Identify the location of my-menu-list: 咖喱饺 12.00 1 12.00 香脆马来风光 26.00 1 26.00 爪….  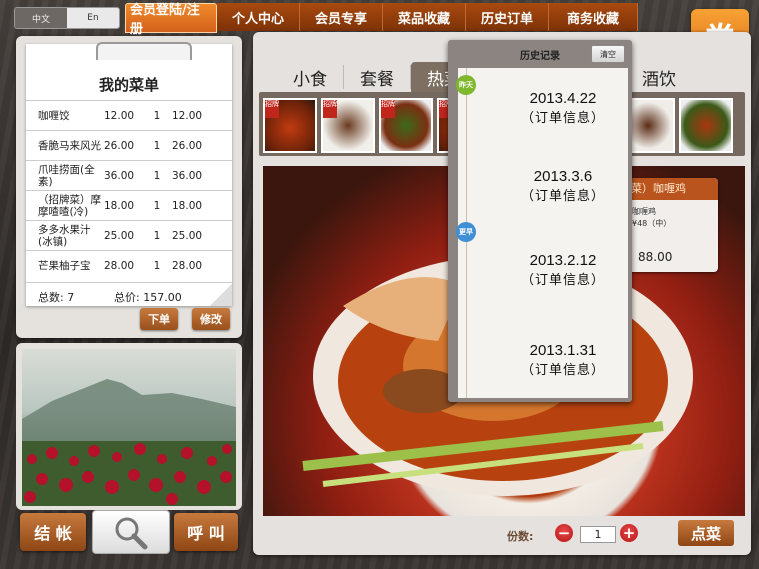
(129, 190).